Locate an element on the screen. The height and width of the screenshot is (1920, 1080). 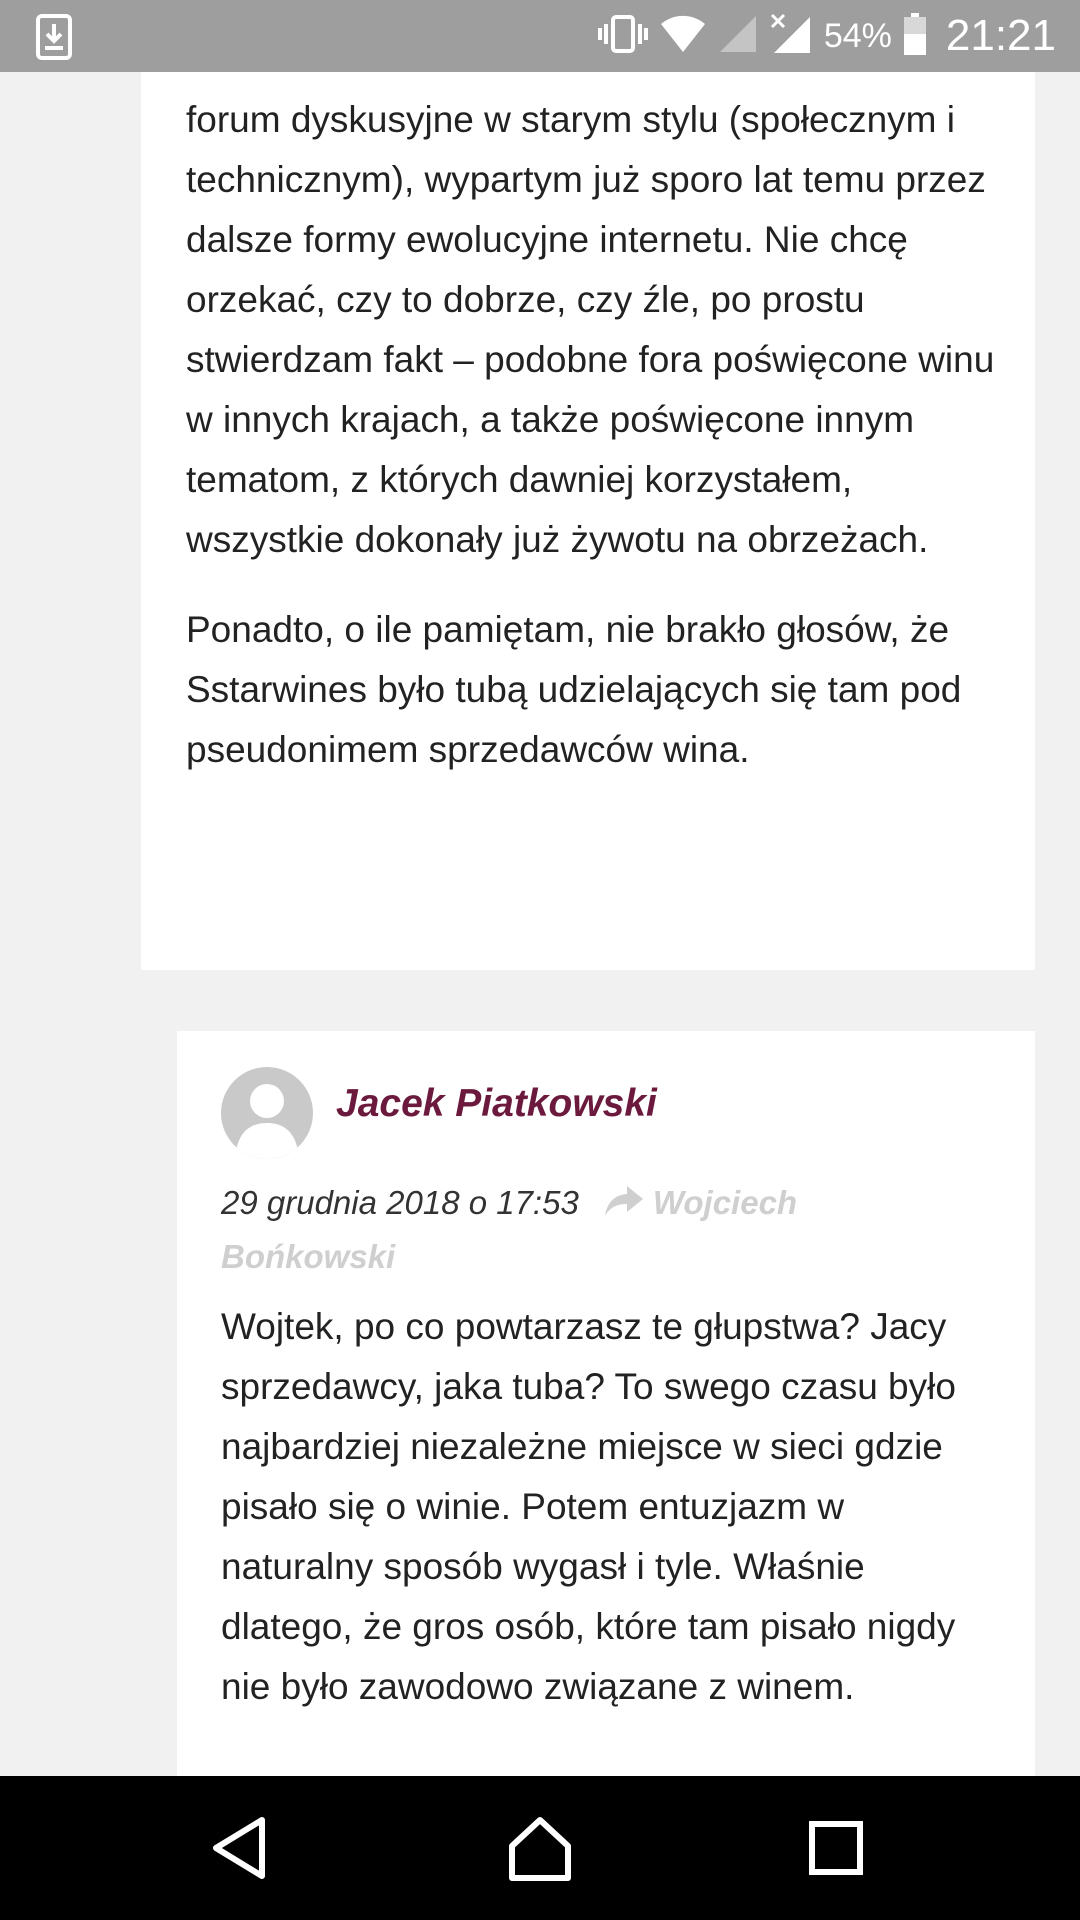
avatar is located at coordinates (267, 1113).